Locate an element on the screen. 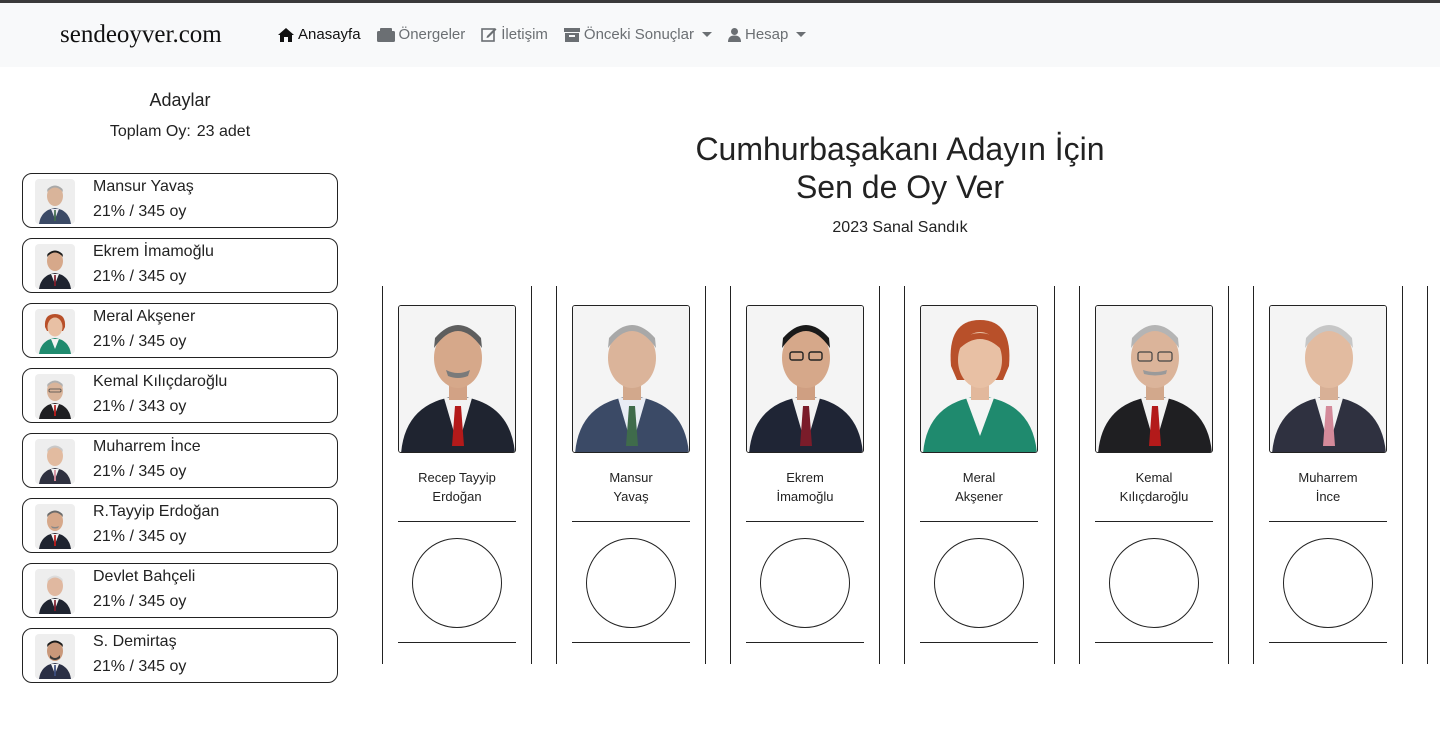 This screenshot has width=1440, height=745. candidate-card-ekrem-imamoglu: Ekrem İmamoğlu 21% / 345 oy is located at coordinates (180, 265).